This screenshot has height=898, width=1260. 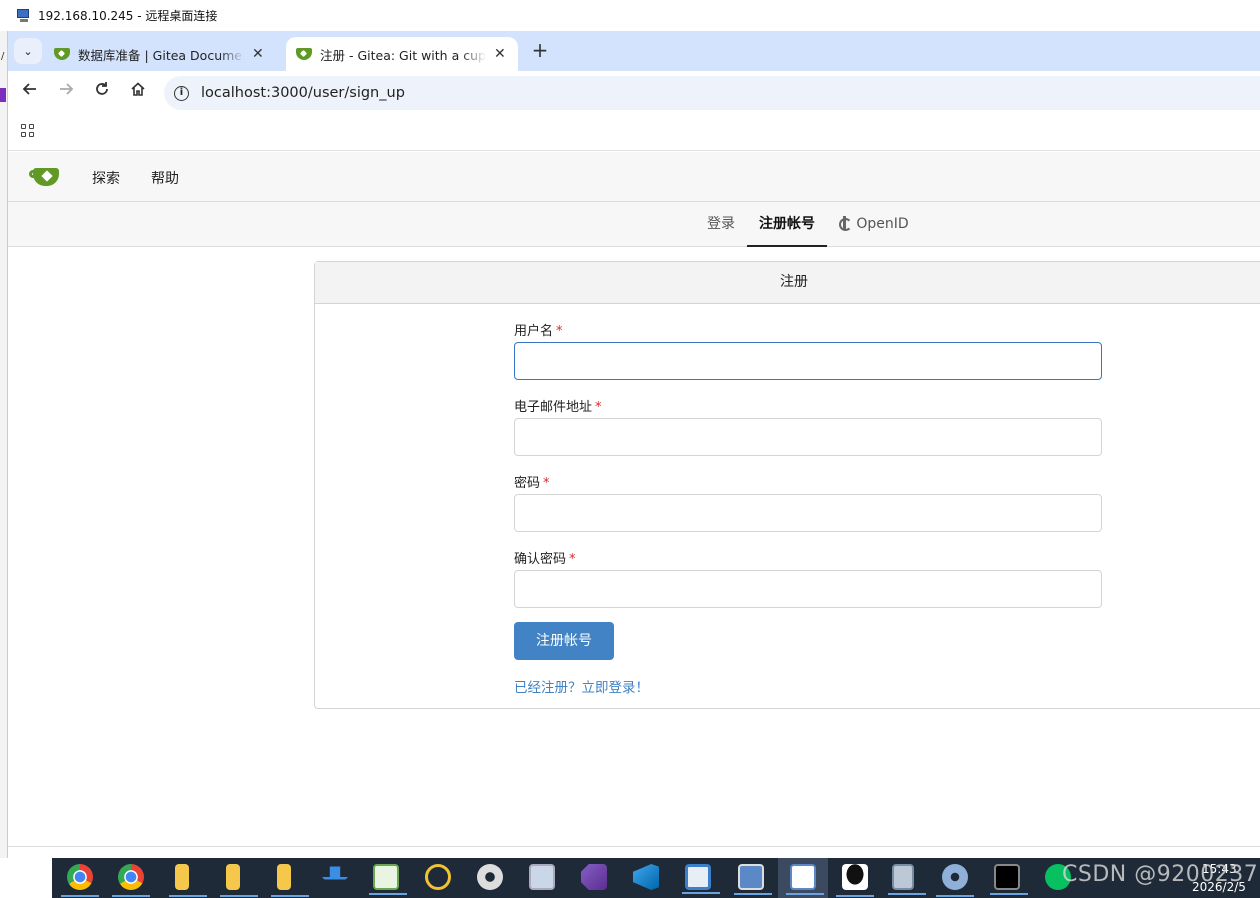 I want to click on tab-search-button: ⌄, so click(x=28, y=51).